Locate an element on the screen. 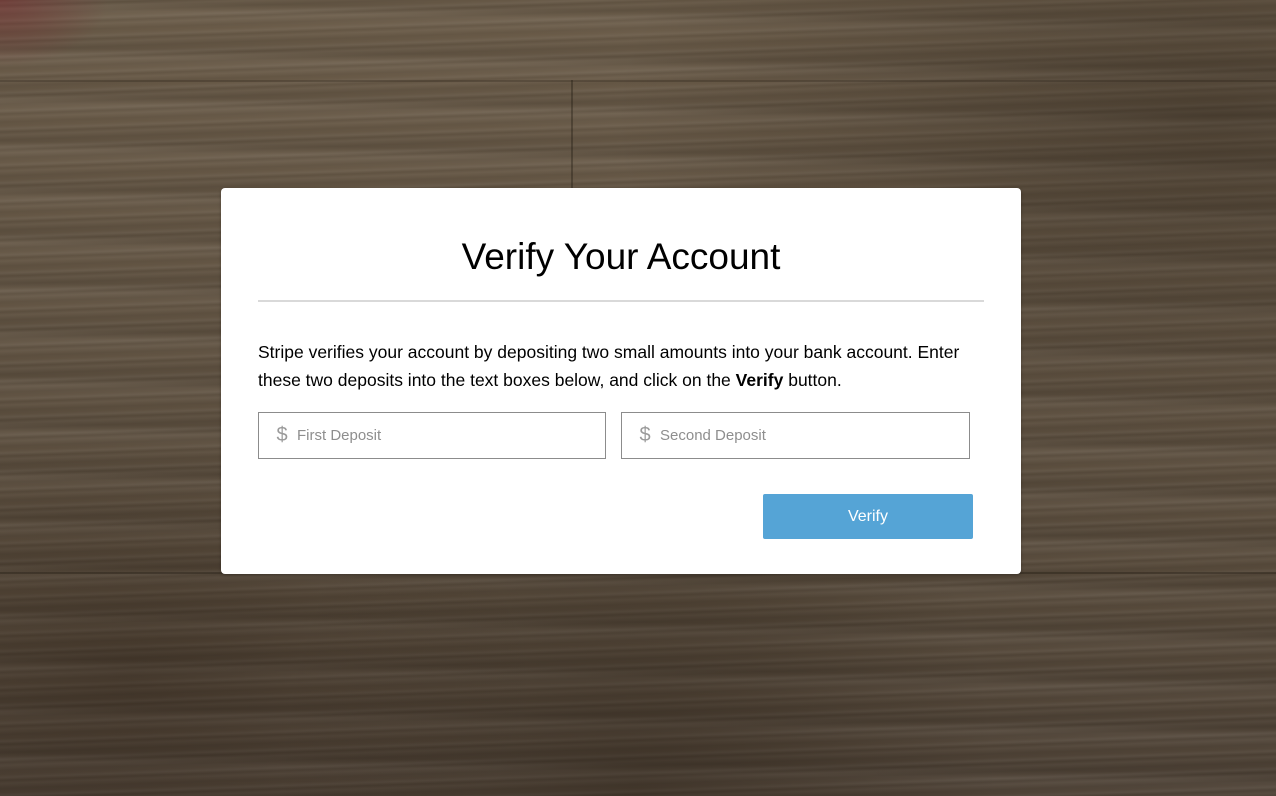 Image resolution: width=1276 pixels, height=796 pixels. verify-button: Verify is located at coordinates (868, 516).